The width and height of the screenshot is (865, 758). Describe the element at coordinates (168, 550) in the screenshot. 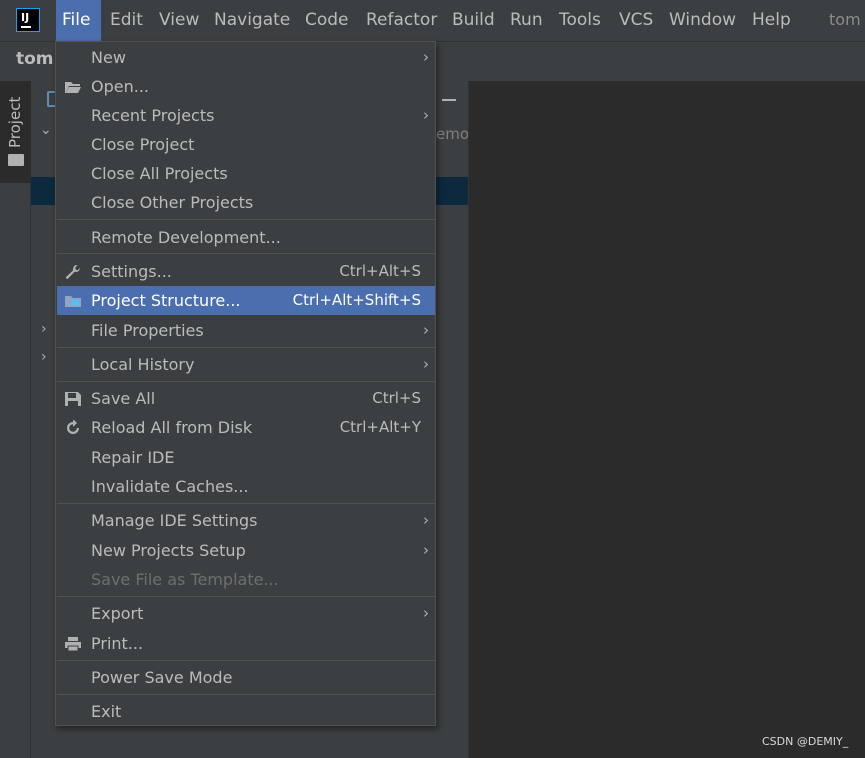

I see `menu-item-label: New Projects Setup` at that location.